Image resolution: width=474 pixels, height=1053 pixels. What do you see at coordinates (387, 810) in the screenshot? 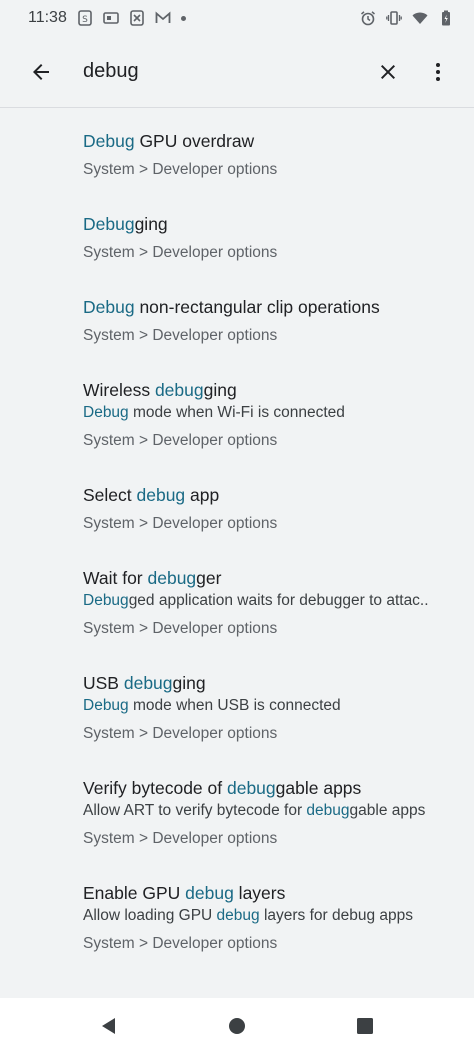
I see `result-summary-text: gable apps` at bounding box center [387, 810].